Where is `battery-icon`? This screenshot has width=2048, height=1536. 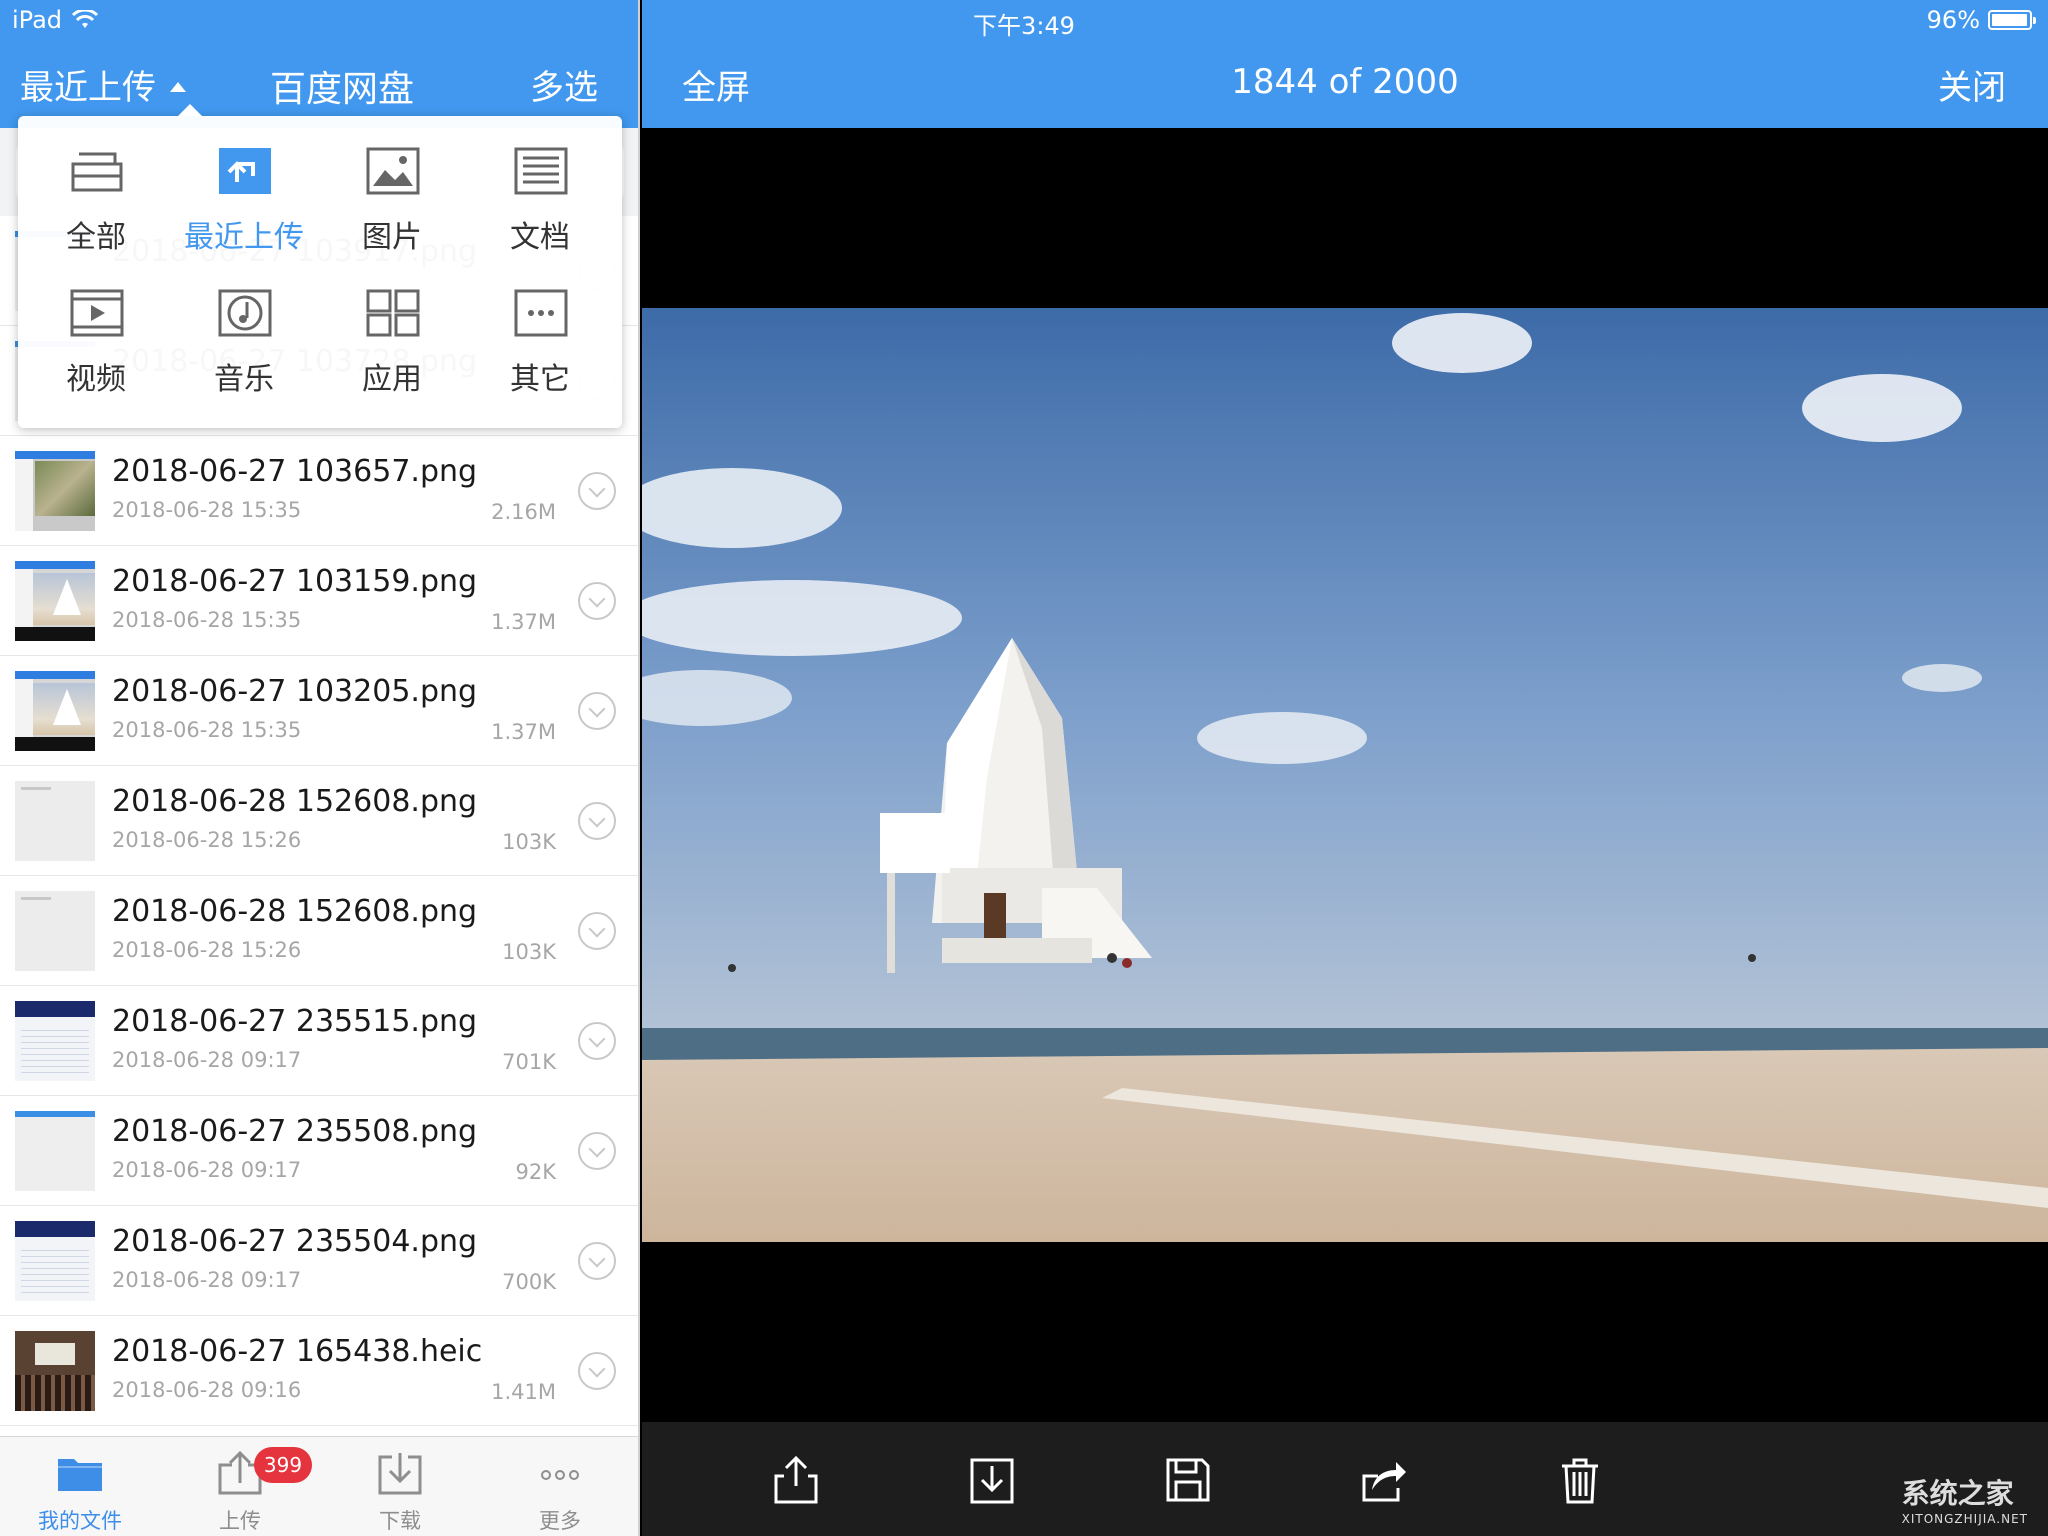
battery-icon is located at coordinates (2012, 20).